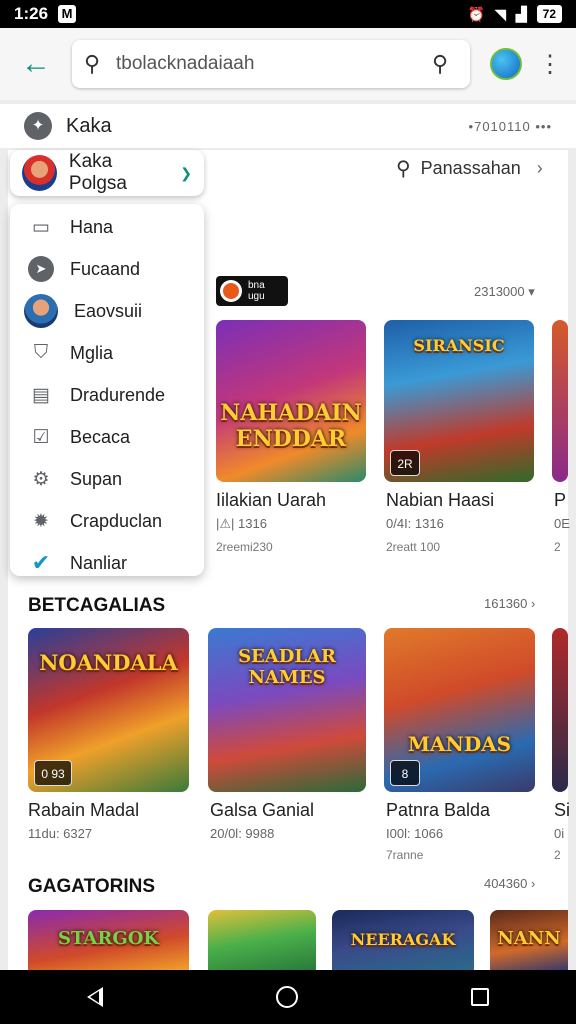 The image size is (576, 1024). I want to click on game-art-title: SEADLAR NAMES, so click(287, 667).